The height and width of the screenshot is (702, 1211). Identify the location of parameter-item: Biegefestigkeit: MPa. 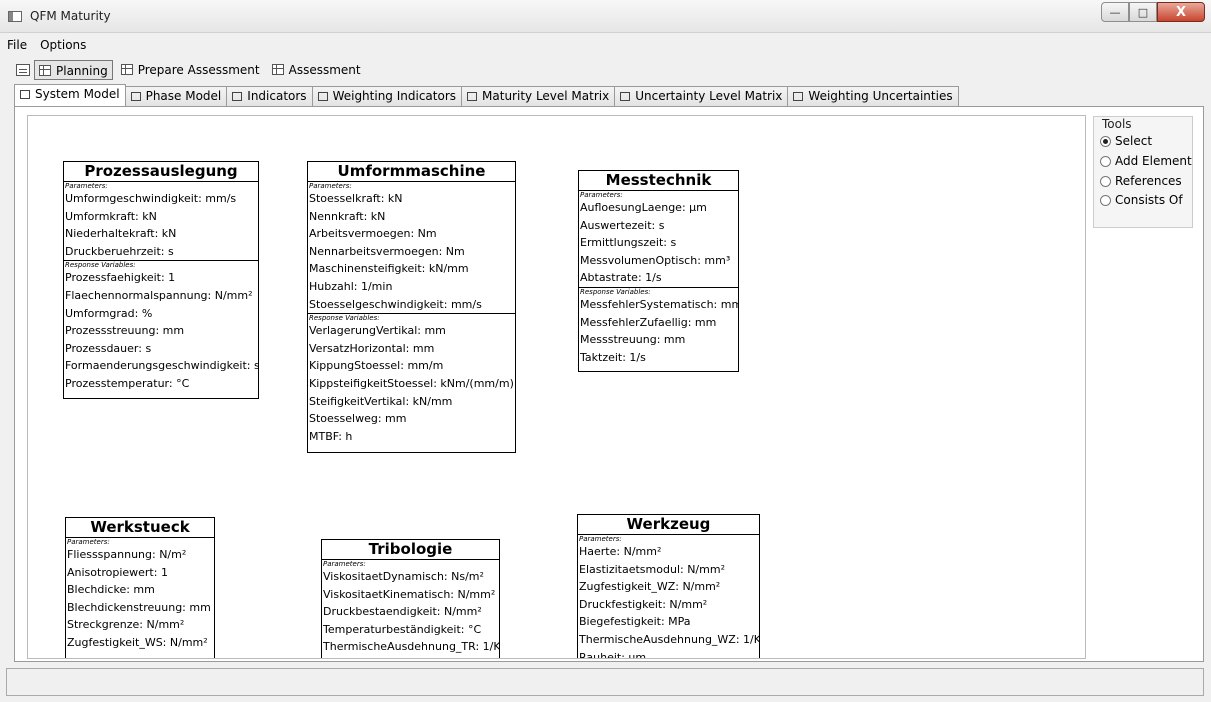
(668, 622).